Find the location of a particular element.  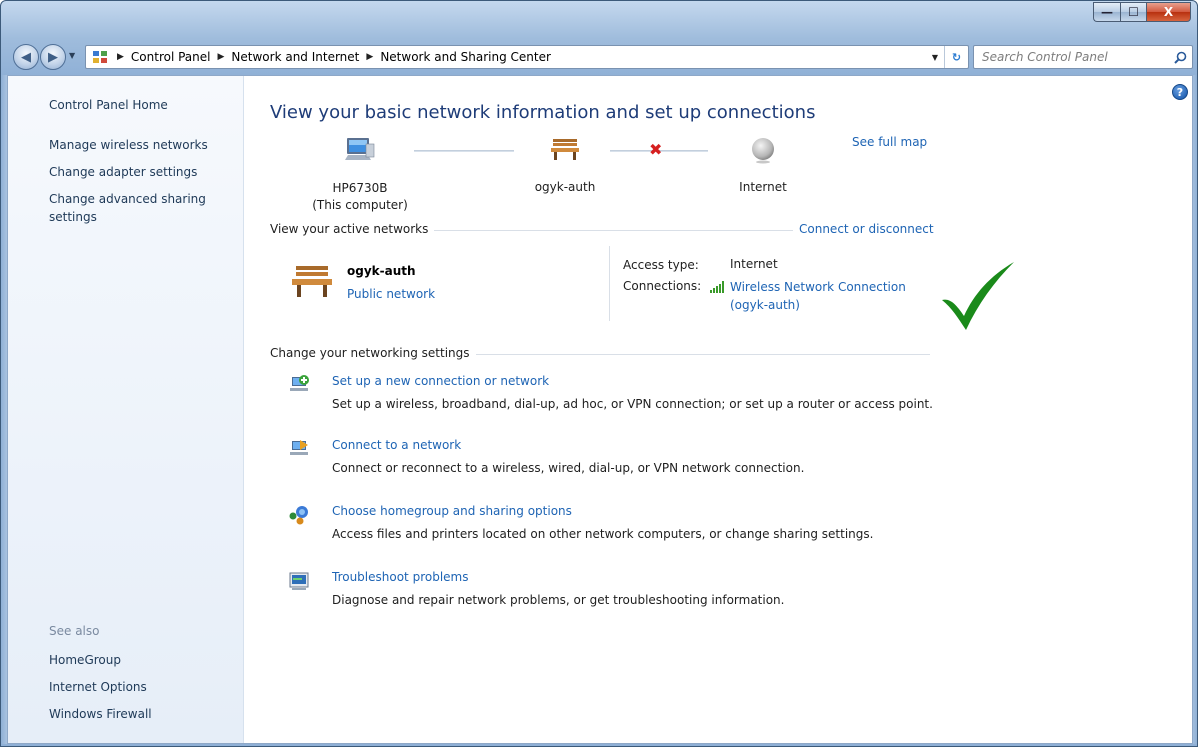

caption-buttons: — ☐ X is located at coordinates (1142, 12).